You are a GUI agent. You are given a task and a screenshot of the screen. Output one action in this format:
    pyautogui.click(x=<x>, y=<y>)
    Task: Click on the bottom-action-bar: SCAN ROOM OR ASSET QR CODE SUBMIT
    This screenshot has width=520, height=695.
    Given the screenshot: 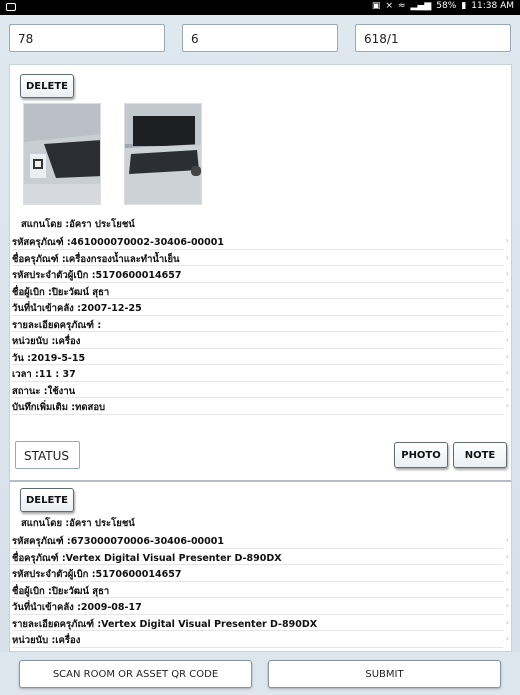 What is the action you would take?
    pyautogui.click(x=260, y=673)
    